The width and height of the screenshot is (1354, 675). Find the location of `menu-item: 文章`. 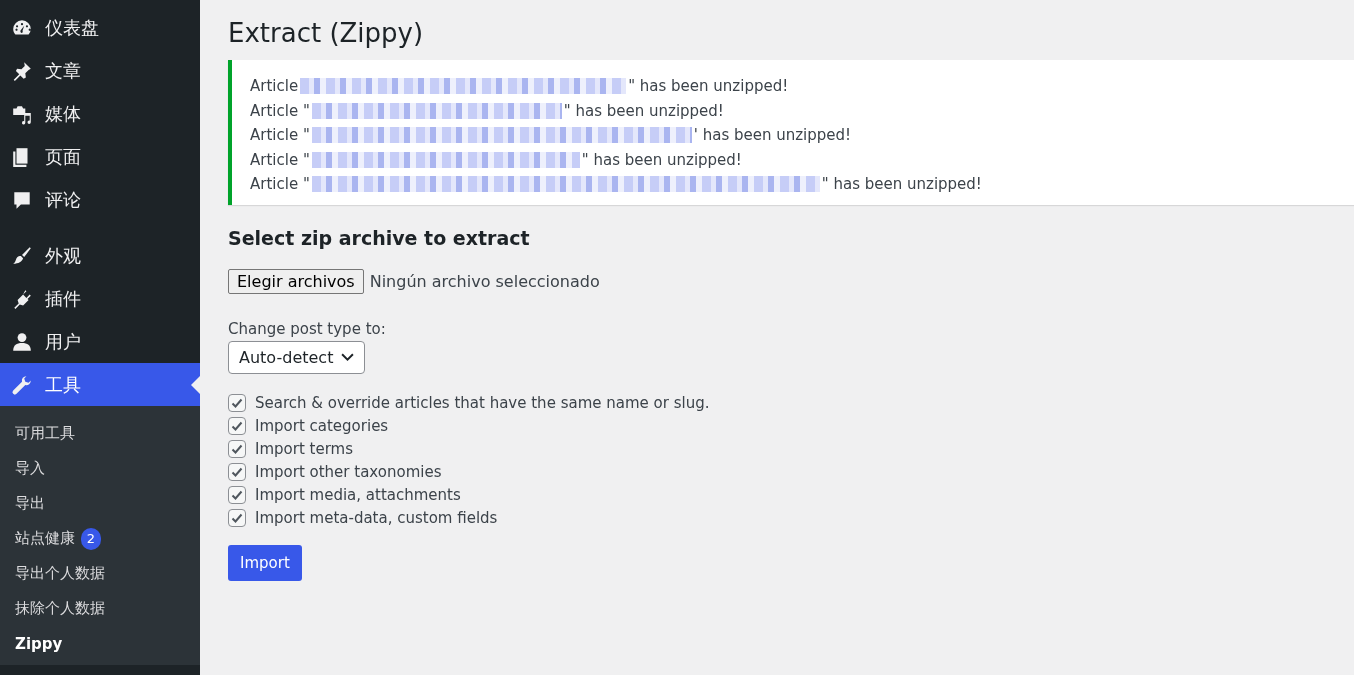

menu-item: 文章 is located at coordinates (100, 70).